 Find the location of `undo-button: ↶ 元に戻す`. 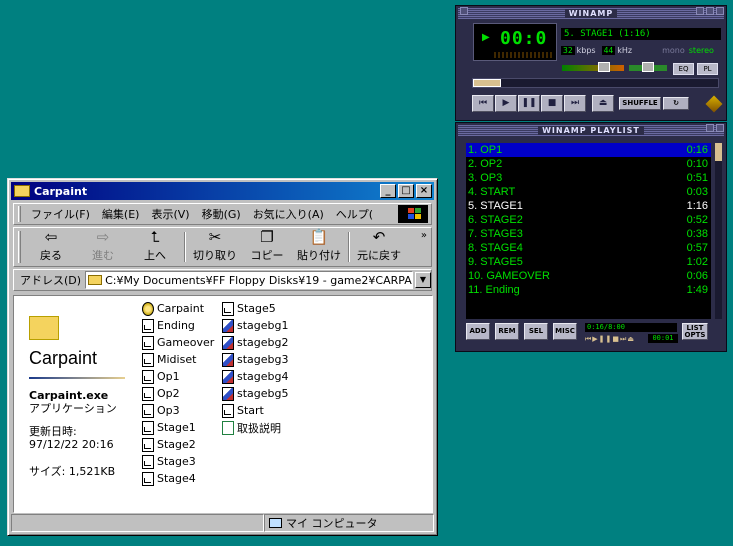

undo-button: ↶ 元に戻す is located at coordinates (379, 247).